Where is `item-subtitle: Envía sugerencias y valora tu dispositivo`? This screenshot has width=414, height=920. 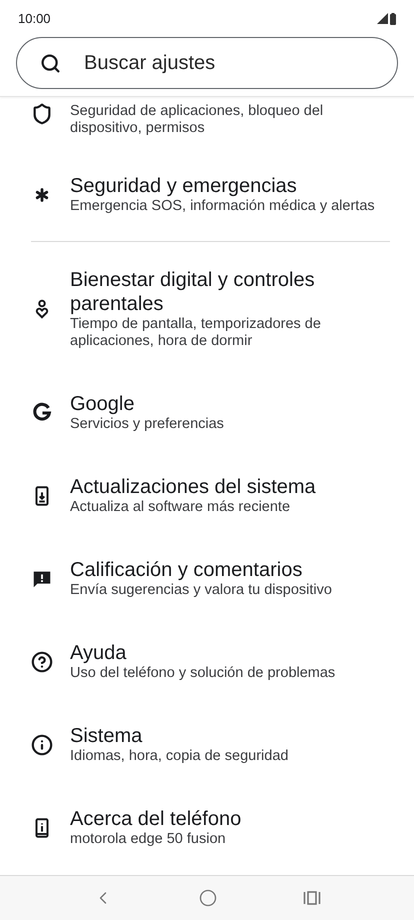
item-subtitle: Envía sugerencias y valora tu dispositivo is located at coordinates (201, 590).